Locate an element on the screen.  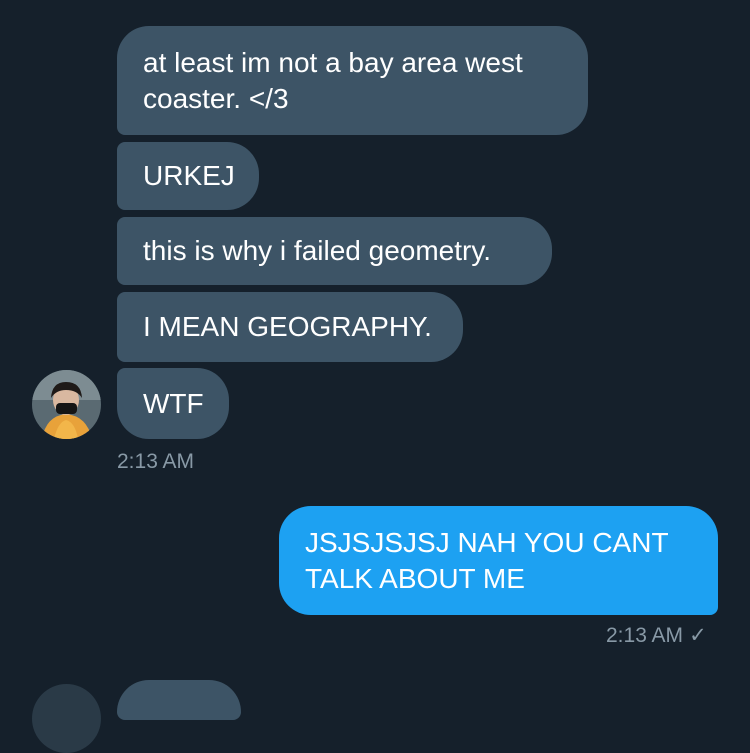
sender-avatar-partial is located at coordinates (66, 718).